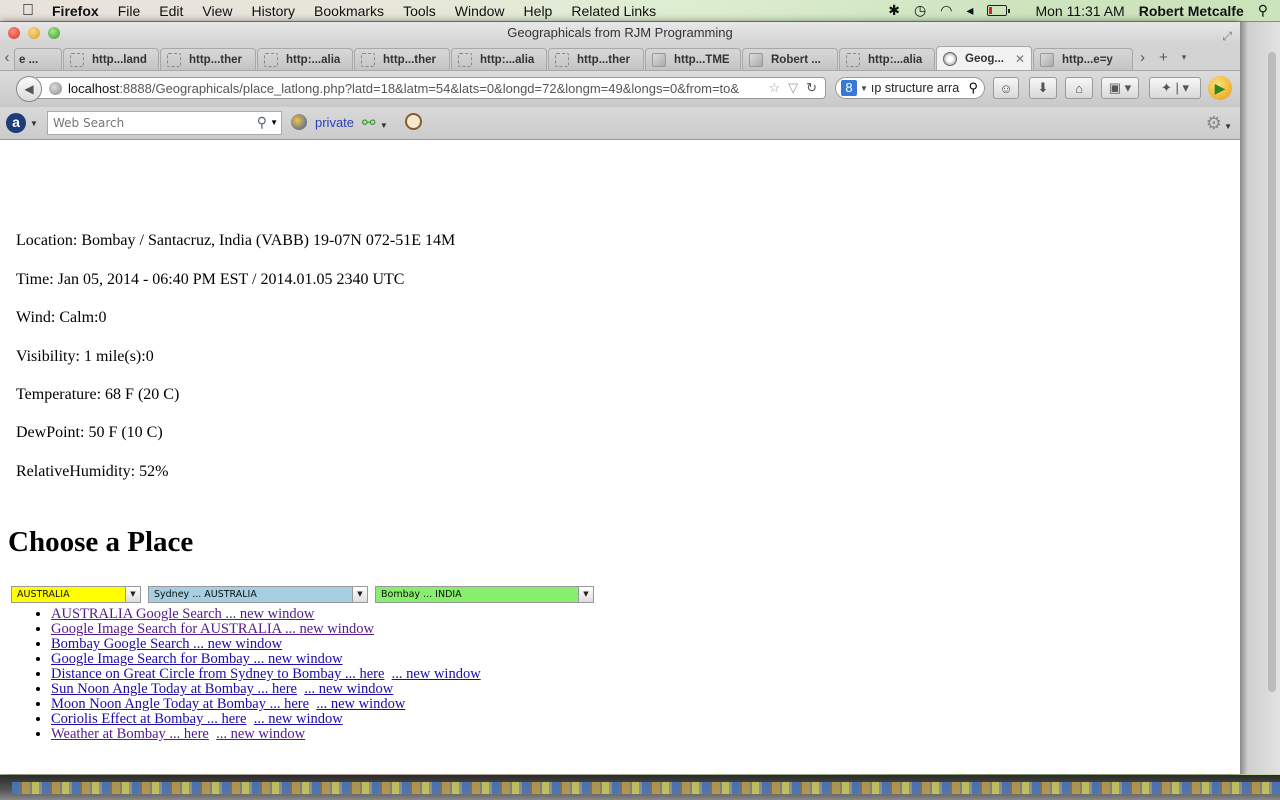  I want to click on coriolis-effect-link: Coriolis Effect at Bombay ... here, so click(148, 719).